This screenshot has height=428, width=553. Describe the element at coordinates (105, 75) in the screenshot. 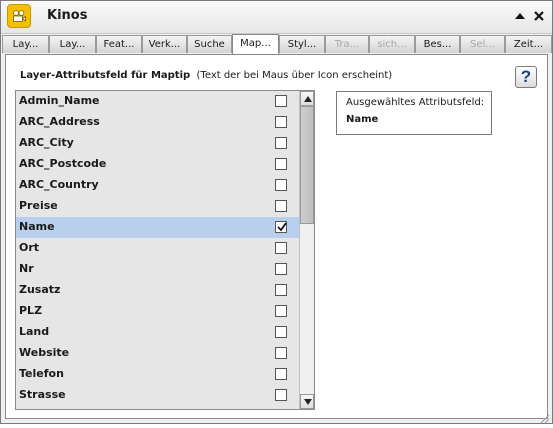

I see `panel-heading-title: Layer-Attributsfeld für Maptip` at that location.